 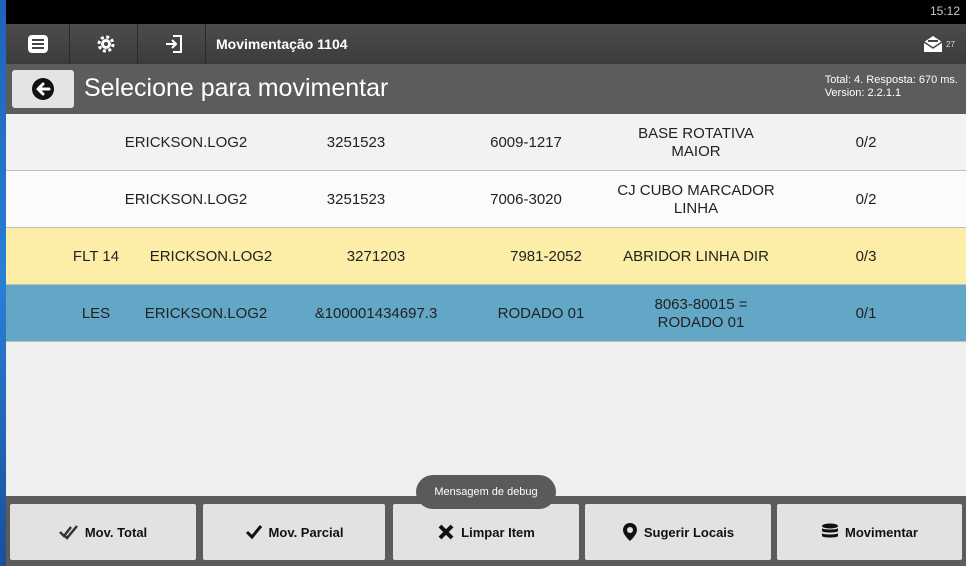 I want to click on mov-parcial-label: Mov. Parcial, so click(x=306, y=532).